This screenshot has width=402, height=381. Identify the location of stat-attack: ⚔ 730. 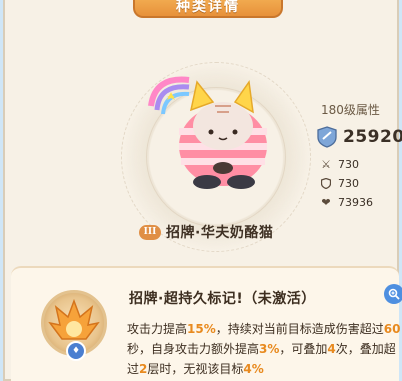
(339, 164).